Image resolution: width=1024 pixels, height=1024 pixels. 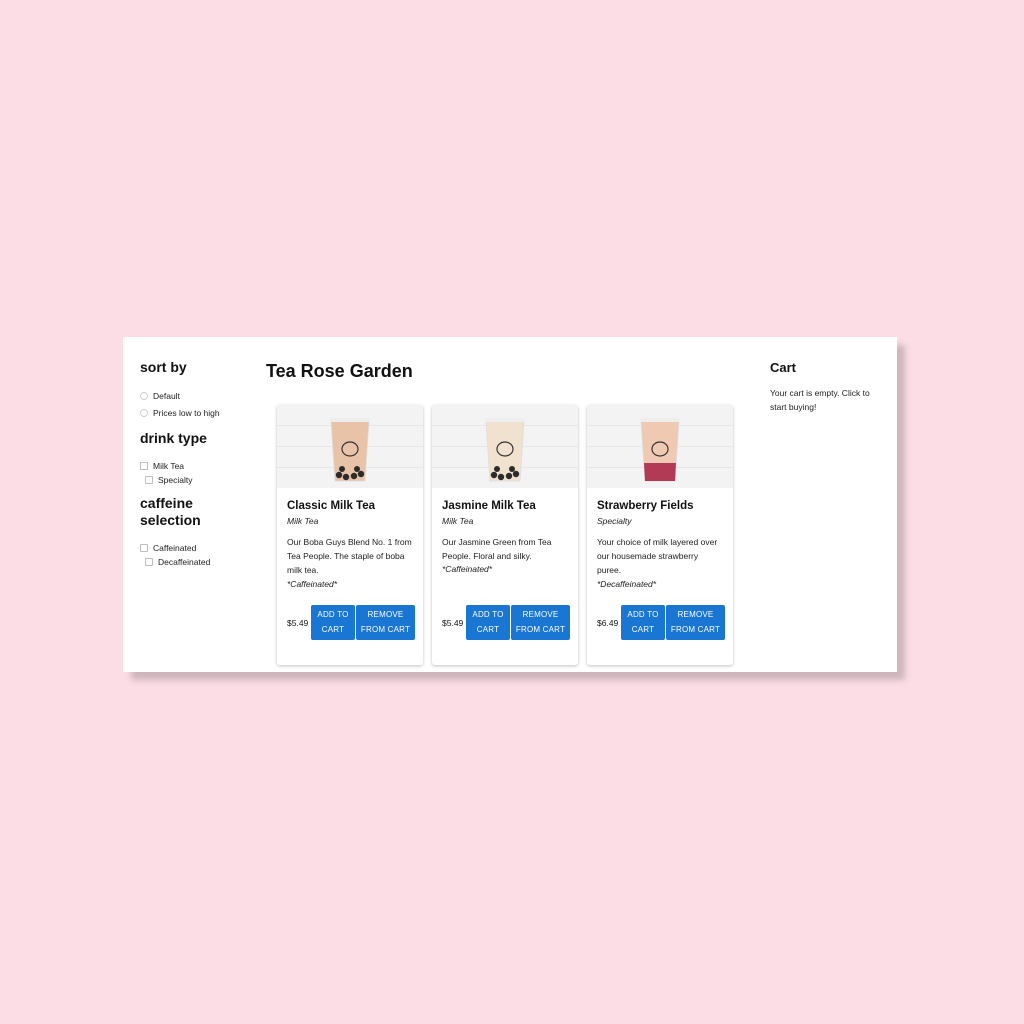 I want to click on drink-type-options: Milk Tea Specialty, so click(x=166, y=470).